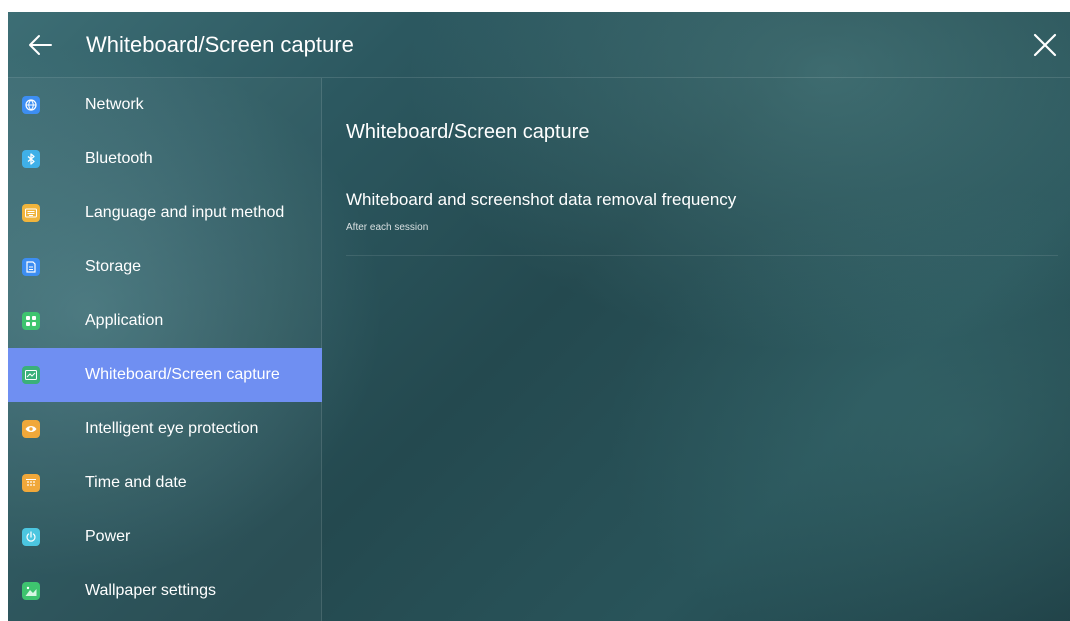  I want to click on sidebar-item-eye-protection: Intelligent eye protection, so click(165, 429).